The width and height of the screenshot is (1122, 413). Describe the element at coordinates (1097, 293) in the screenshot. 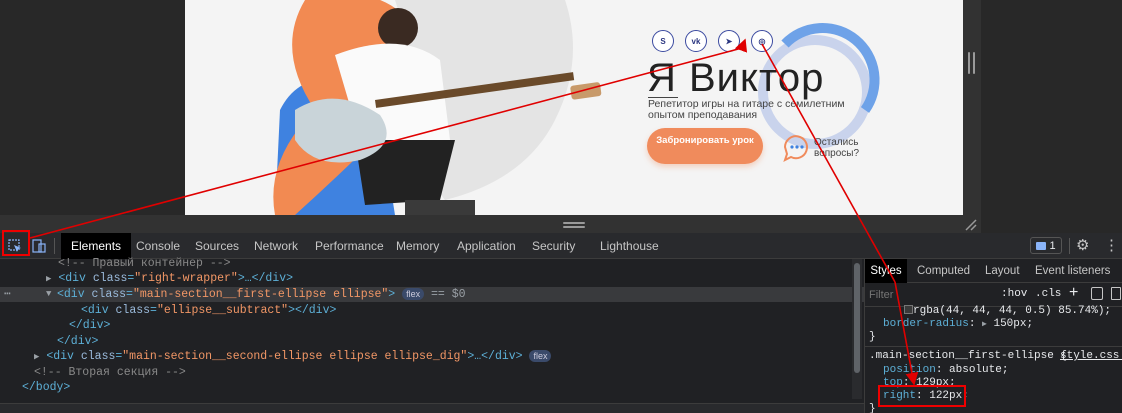

I see `computed-styles-icon` at that location.